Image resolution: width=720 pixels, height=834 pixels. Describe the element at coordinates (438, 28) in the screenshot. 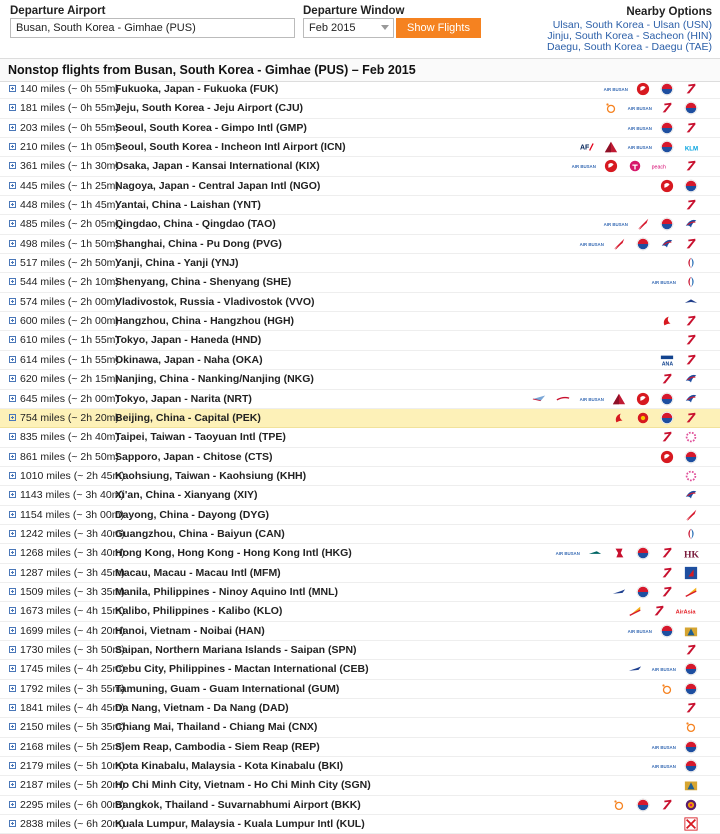

I see `show-flights-button: Show Flights` at that location.